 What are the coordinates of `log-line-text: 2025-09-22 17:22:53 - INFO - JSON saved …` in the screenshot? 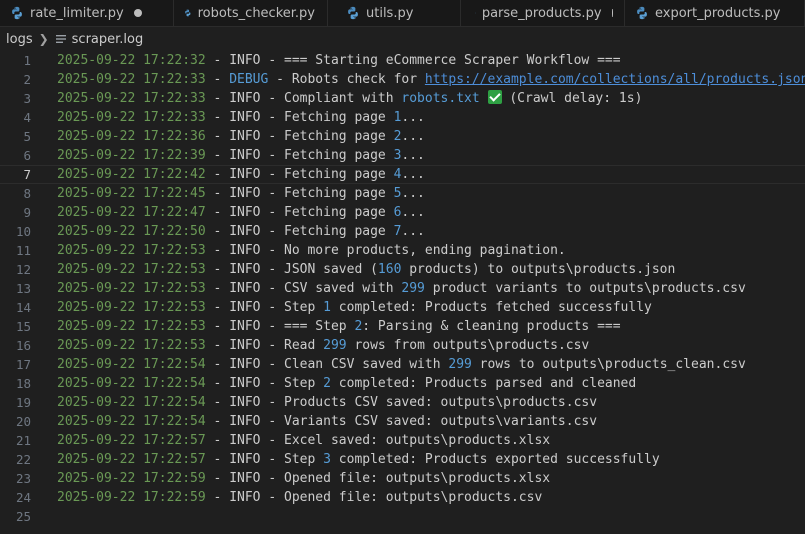 It's located at (366, 269).